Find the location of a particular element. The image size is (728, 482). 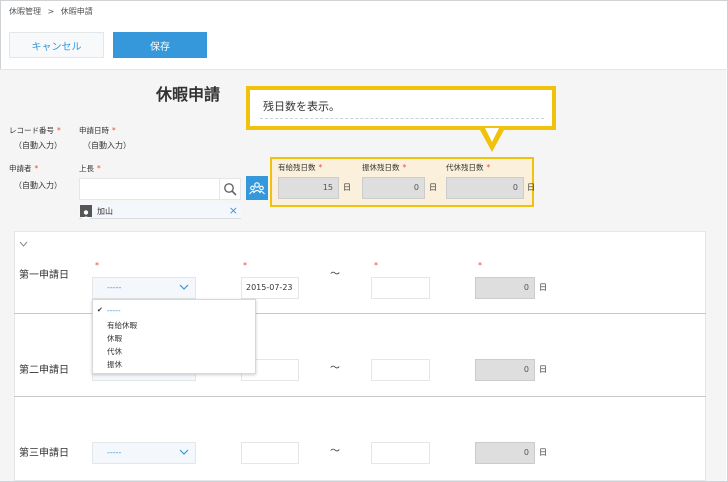

paid-remaining-label: 有給残日数 * is located at coordinates (300, 167).